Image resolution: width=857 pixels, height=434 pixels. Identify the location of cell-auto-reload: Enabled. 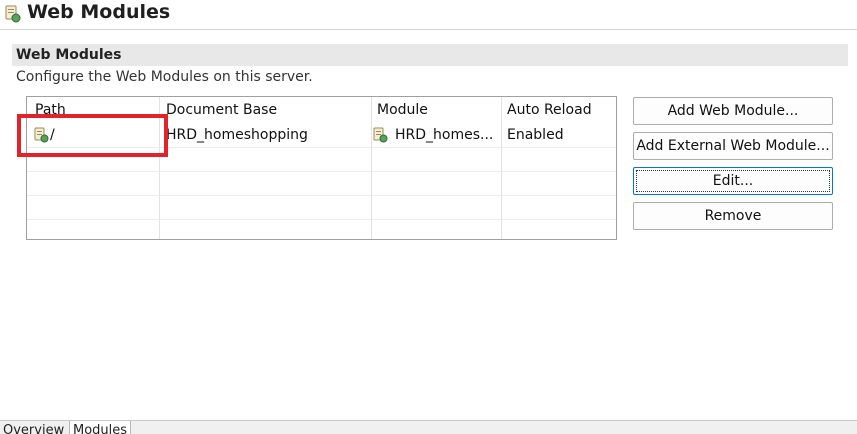
(535, 135).